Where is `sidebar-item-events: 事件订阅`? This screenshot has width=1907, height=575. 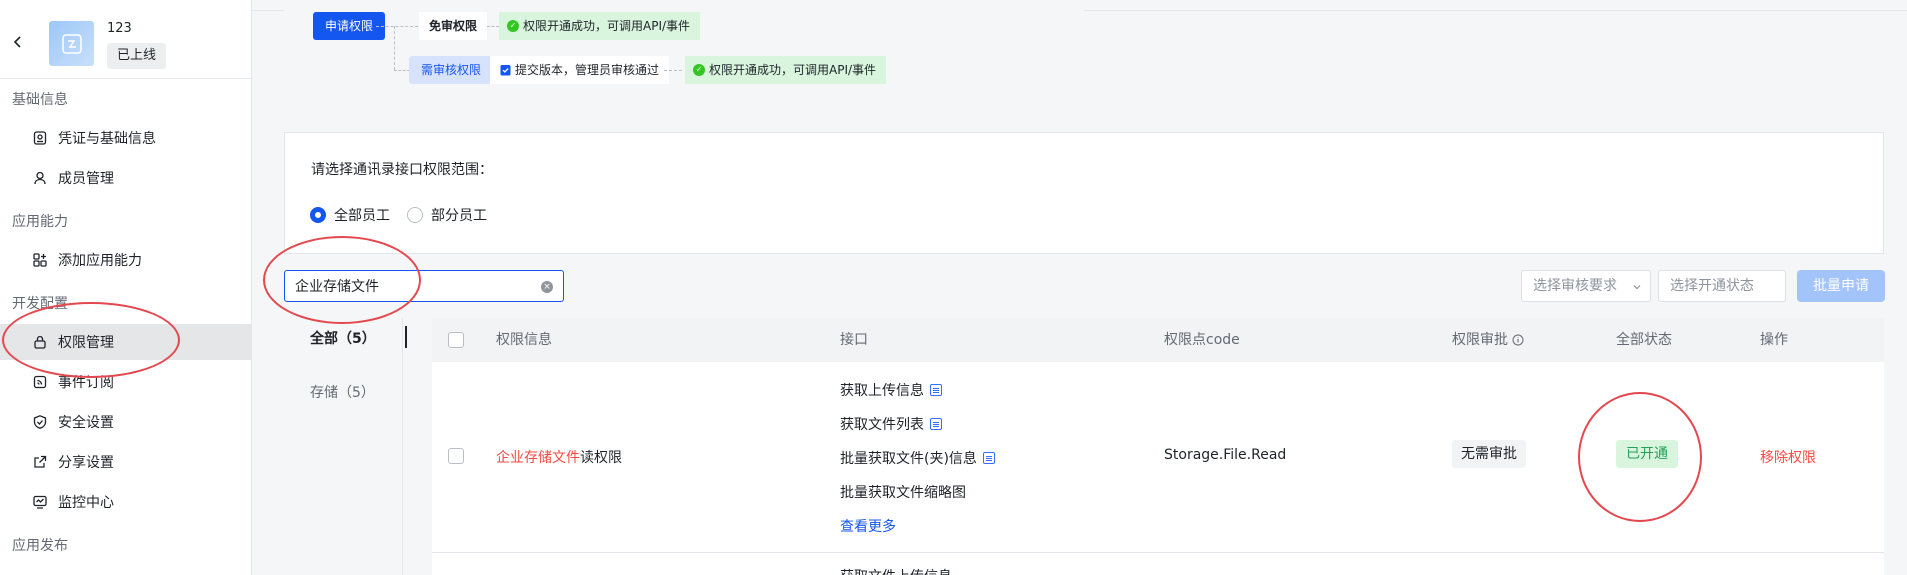
sidebar-item-events: 事件订阅 is located at coordinates (125, 382).